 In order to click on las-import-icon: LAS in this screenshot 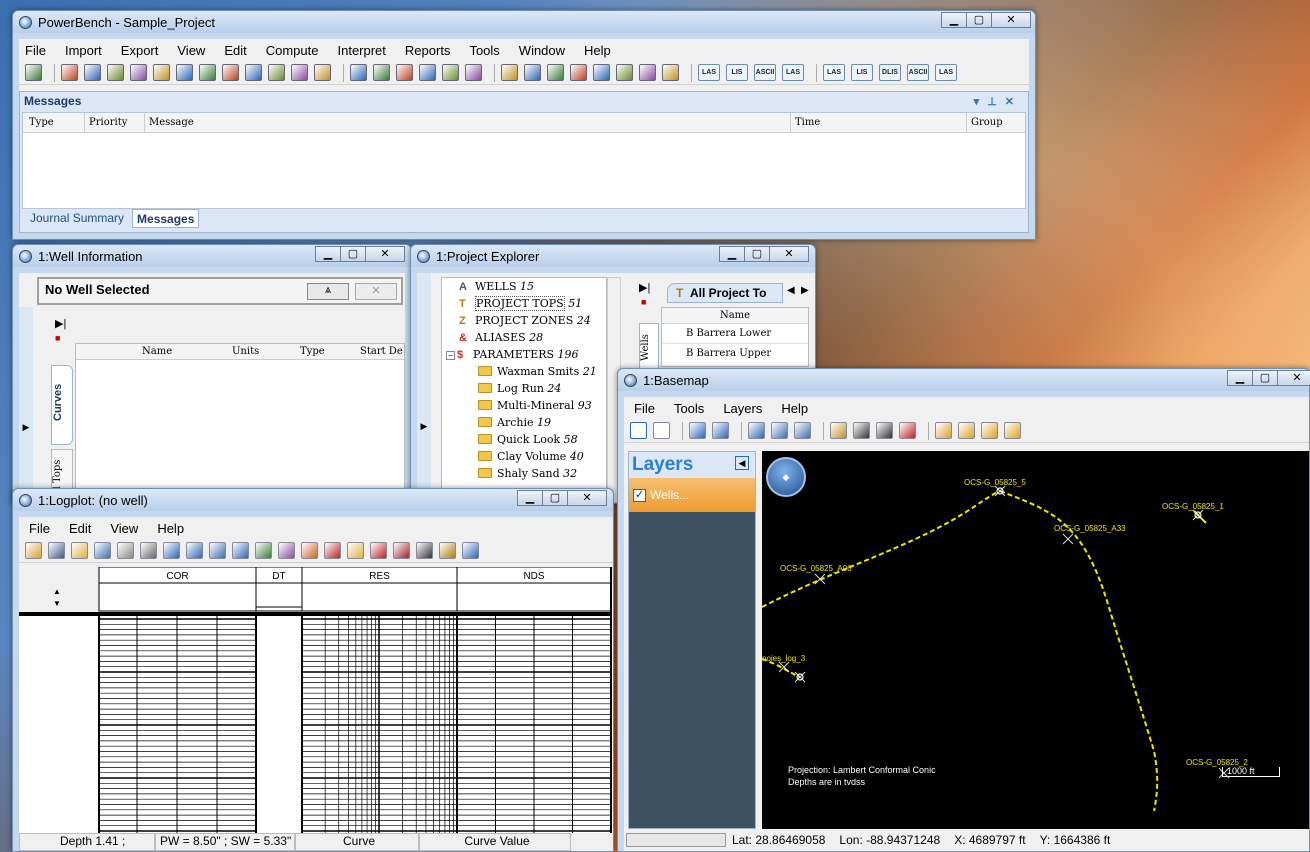, I will do `click(793, 72)`.